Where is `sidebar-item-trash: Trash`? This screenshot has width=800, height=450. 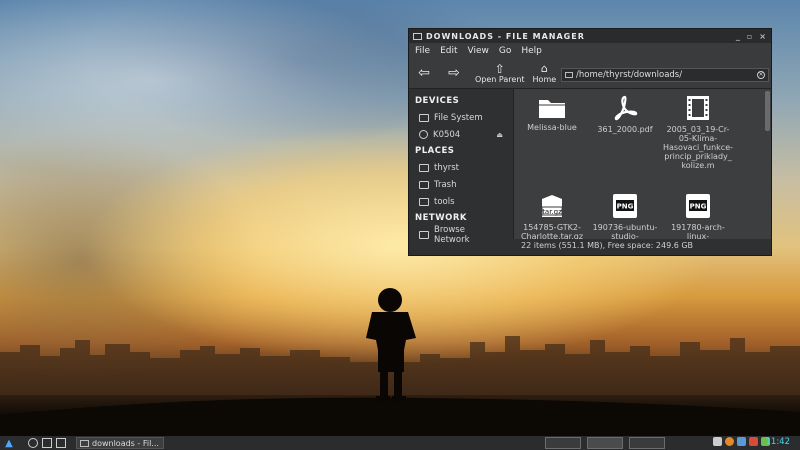 sidebar-item-trash: Trash is located at coordinates (461, 184).